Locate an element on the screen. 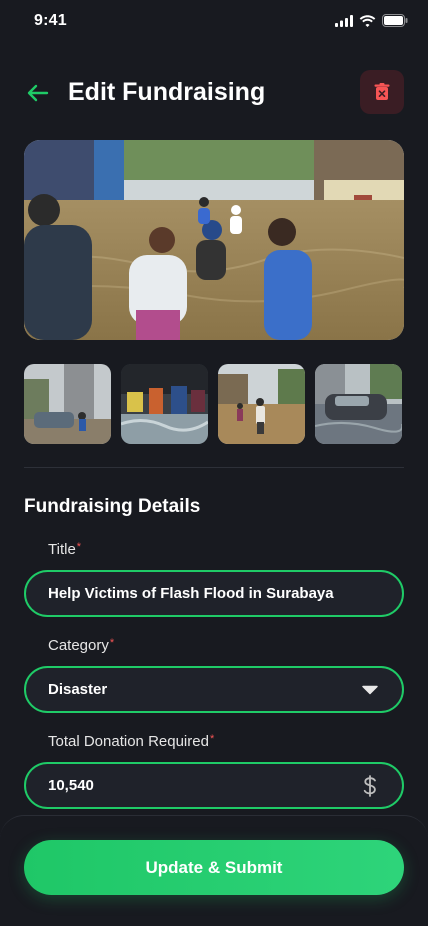  status-time: 9:41 is located at coordinates (50, 20).